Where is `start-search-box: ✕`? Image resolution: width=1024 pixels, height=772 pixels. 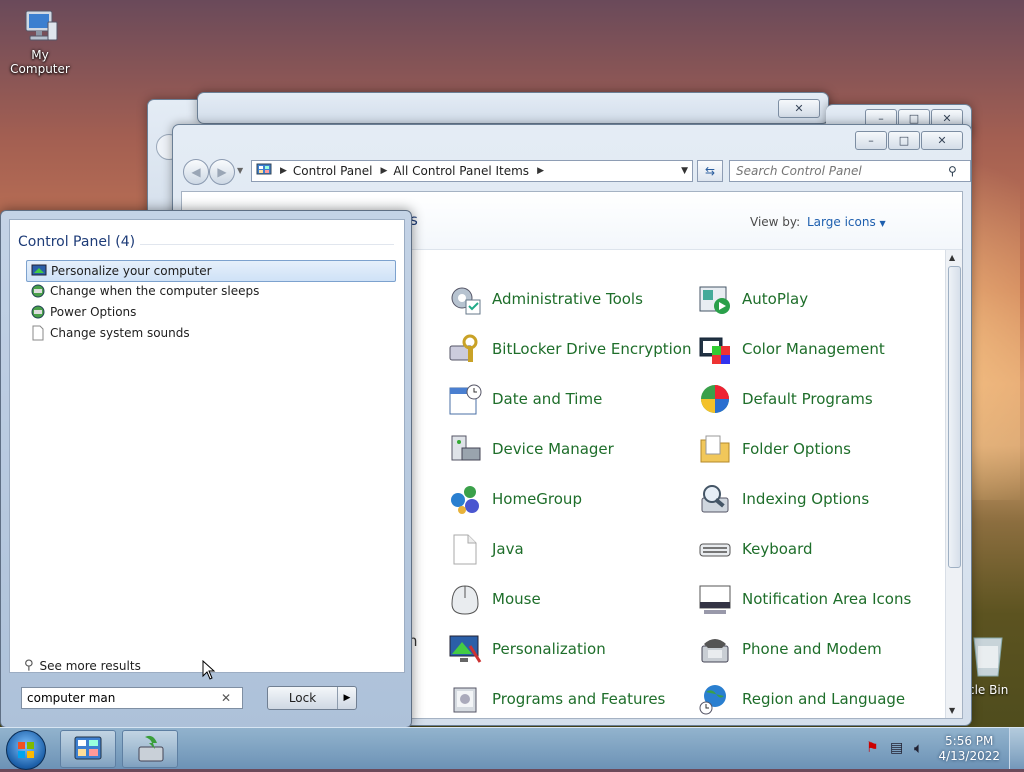 start-search-box: ✕ is located at coordinates (132, 698).